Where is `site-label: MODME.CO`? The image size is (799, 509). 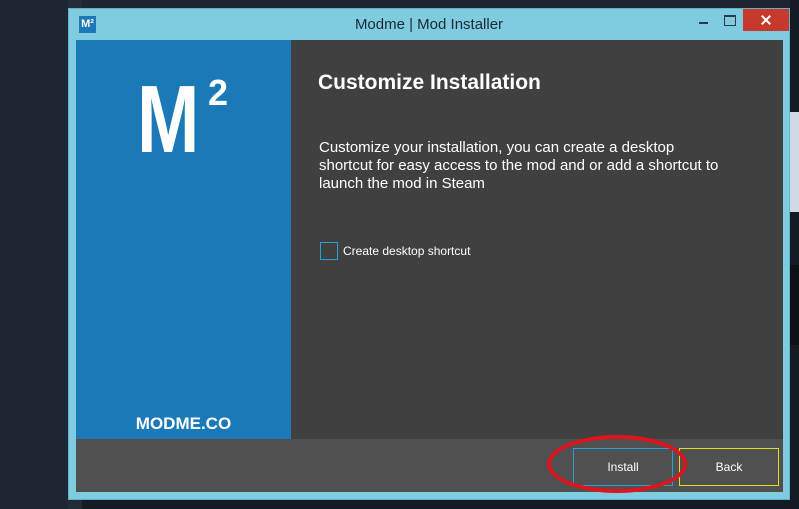
site-label: MODME.CO is located at coordinates (183, 423).